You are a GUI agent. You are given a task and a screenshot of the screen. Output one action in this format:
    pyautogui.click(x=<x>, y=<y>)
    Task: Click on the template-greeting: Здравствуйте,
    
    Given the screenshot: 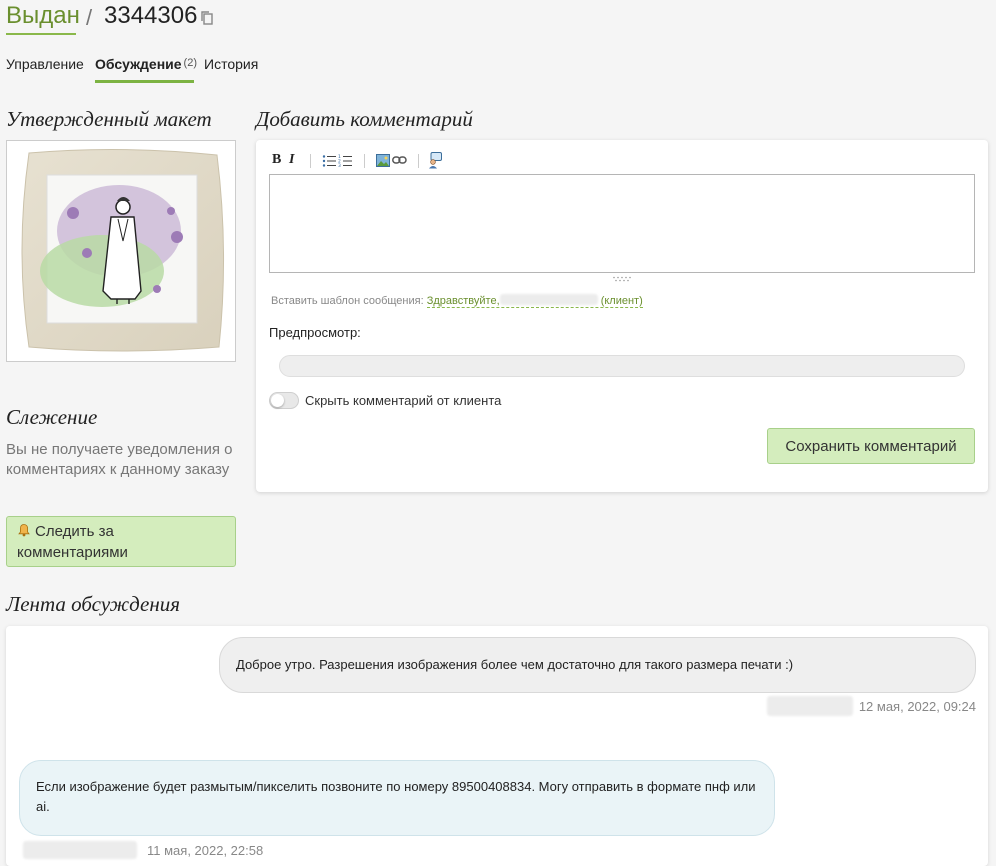 What is the action you would take?
    pyautogui.click(x=463, y=301)
    